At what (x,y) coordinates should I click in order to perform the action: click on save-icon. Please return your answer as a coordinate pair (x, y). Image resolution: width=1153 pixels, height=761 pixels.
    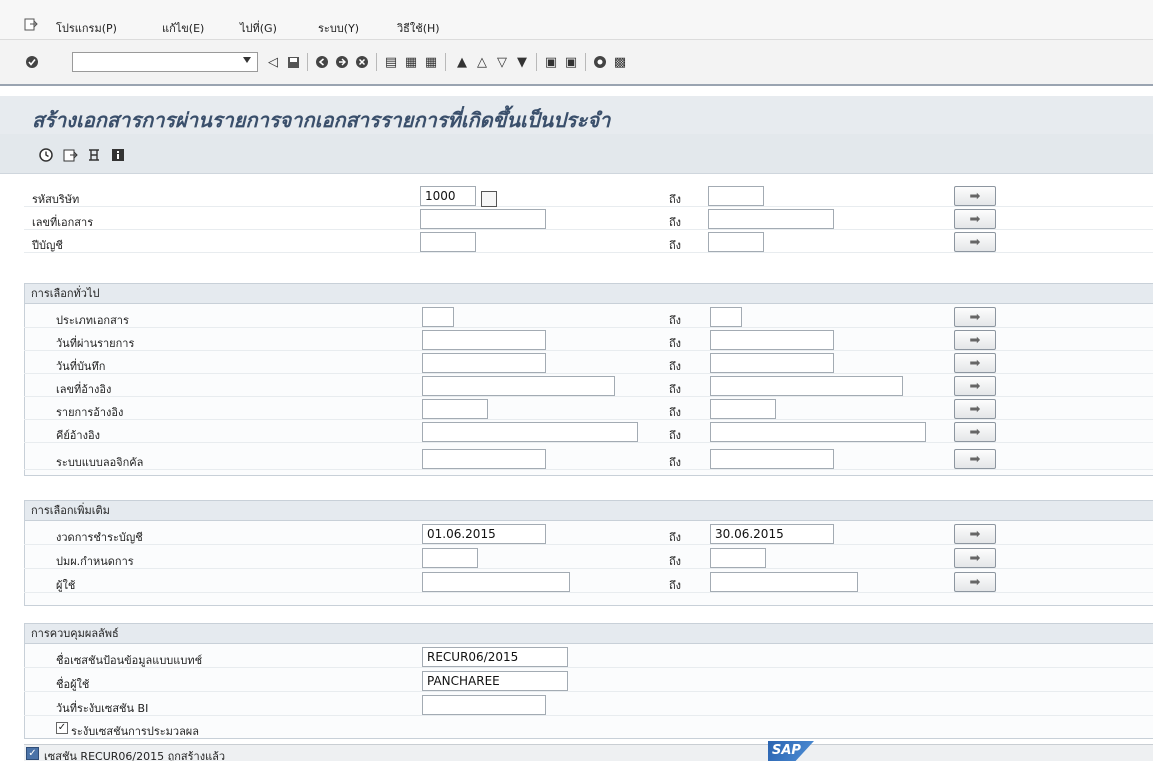
    Looking at the image, I should click on (293, 62).